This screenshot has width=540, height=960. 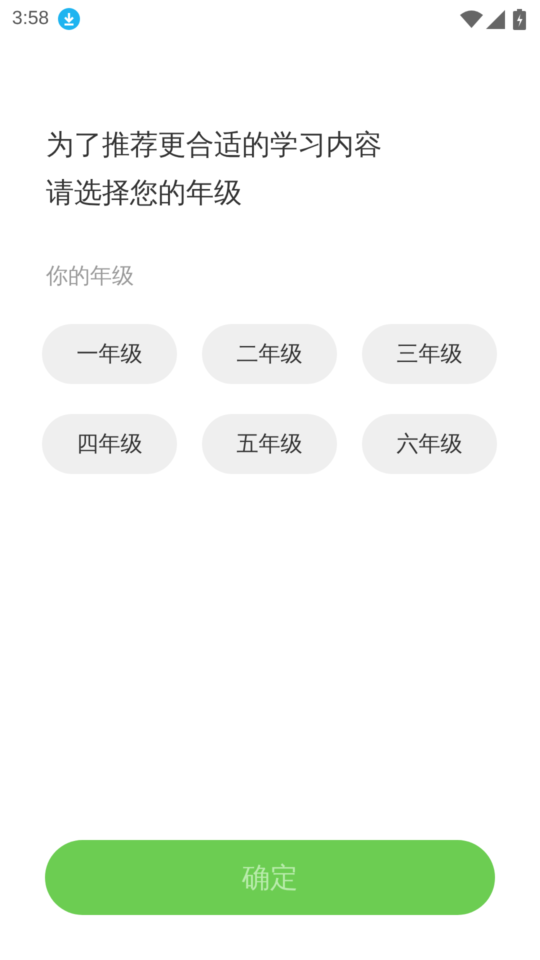 What do you see at coordinates (144, 193) in the screenshot?
I see `heading-text: 请选择您的年级` at bounding box center [144, 193].